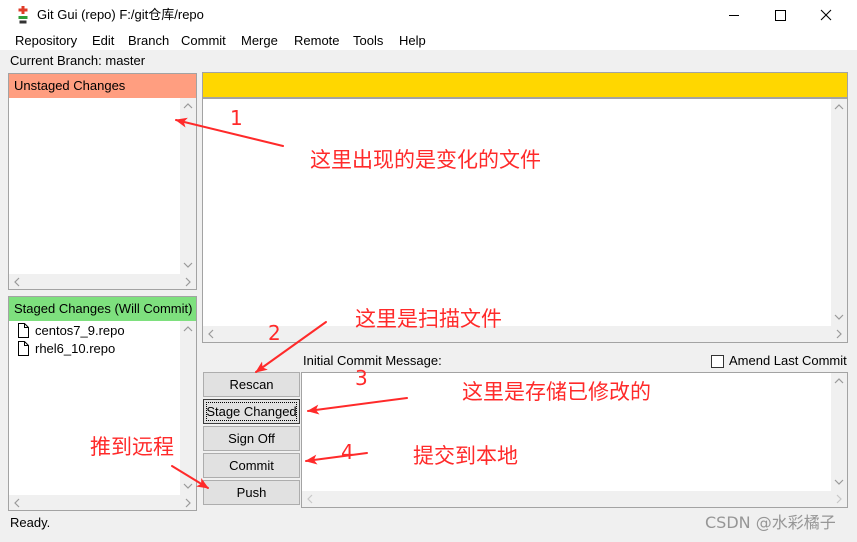  I want to click on menu-remote: Remote, so click(317, 41).